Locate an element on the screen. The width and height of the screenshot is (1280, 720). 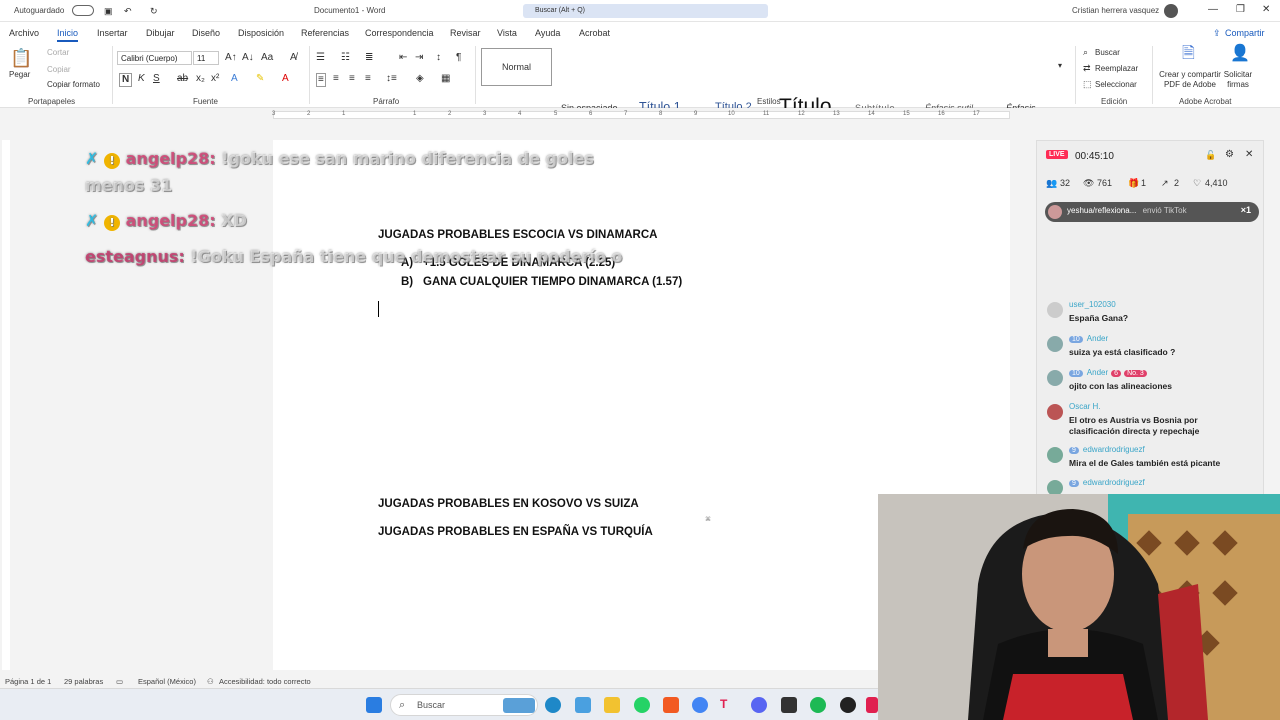
lock-icon: 🔓 is located at coordinates (1210, 155).